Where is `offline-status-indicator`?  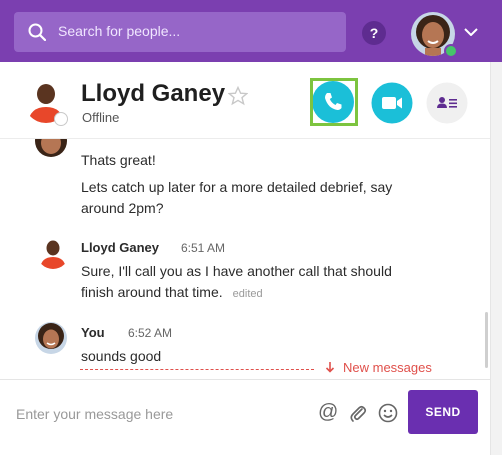 offline-status-indicator is located at coordinates (61, 119).